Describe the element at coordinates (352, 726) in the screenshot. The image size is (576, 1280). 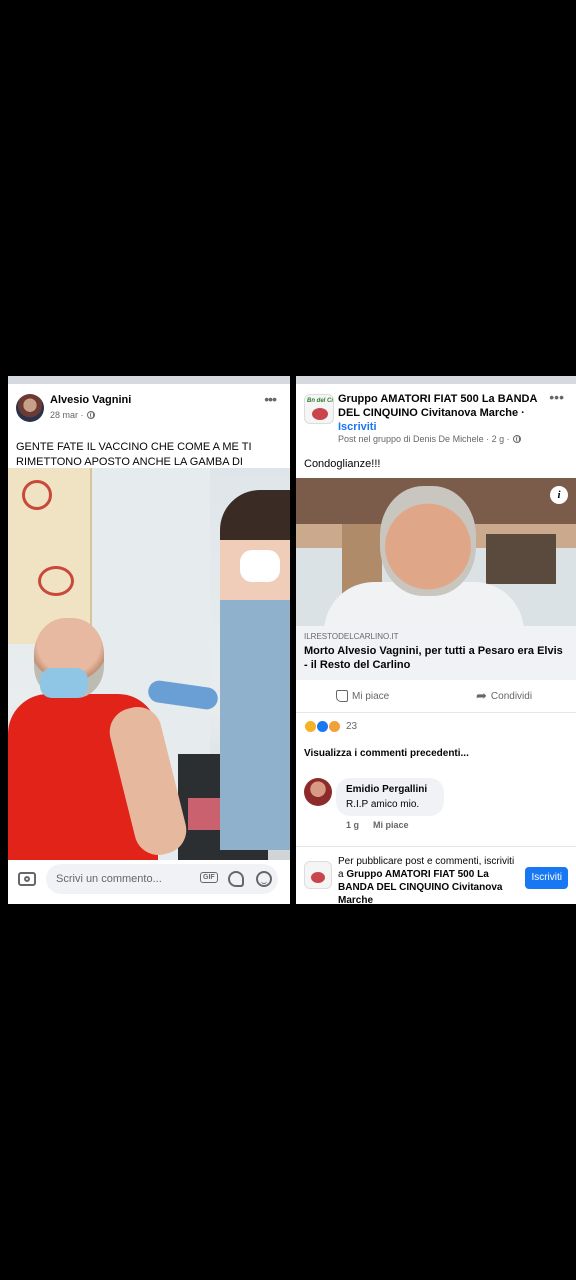
I see `reaction-count: 23` at that location.